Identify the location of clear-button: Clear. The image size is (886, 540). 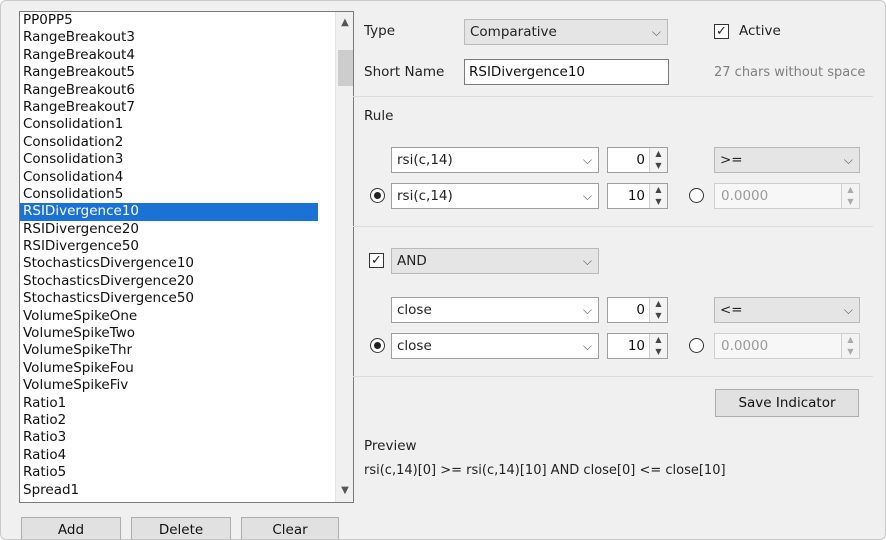
(290, 528).